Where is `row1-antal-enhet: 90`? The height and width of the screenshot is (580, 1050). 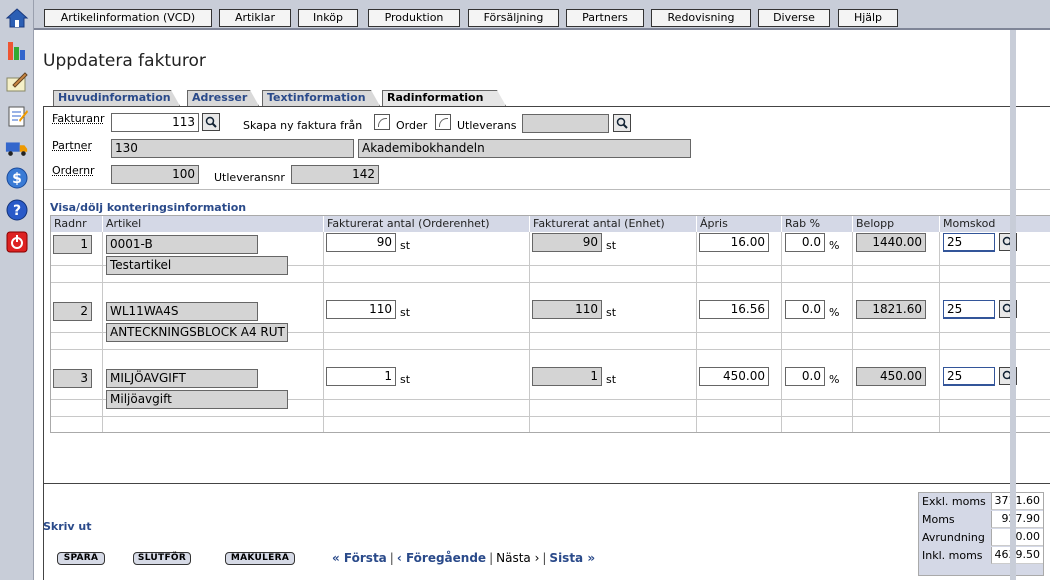
row1-antal-enhet: 90 is located at coordinates (567, 242).